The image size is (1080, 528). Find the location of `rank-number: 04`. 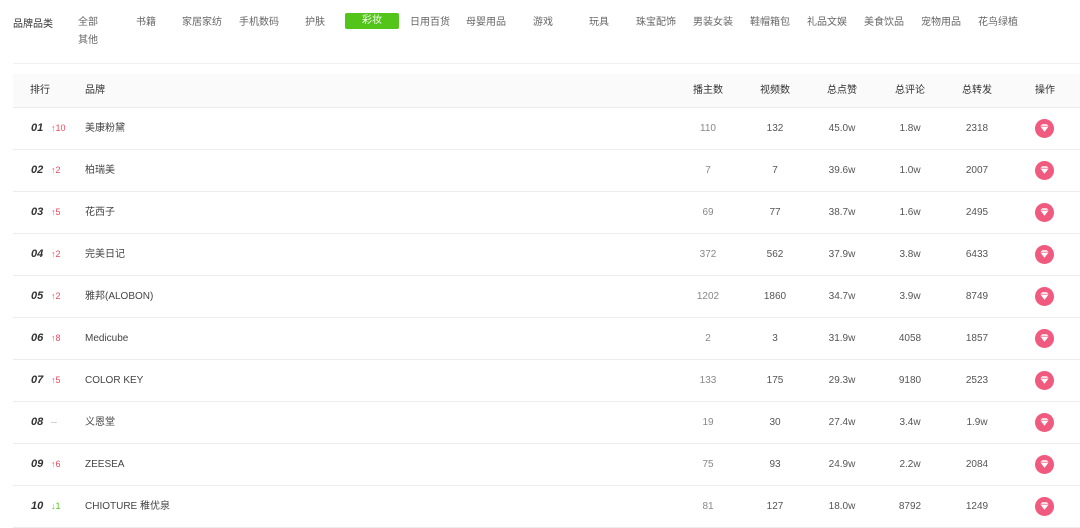

rank-number: 04 is located at coordinates (37, 254).